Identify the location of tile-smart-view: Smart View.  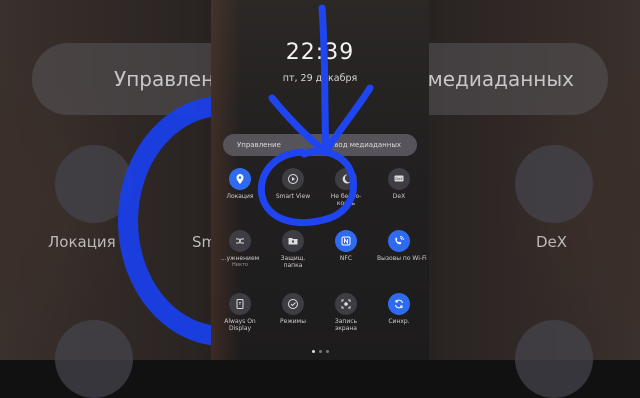
(293, 184).